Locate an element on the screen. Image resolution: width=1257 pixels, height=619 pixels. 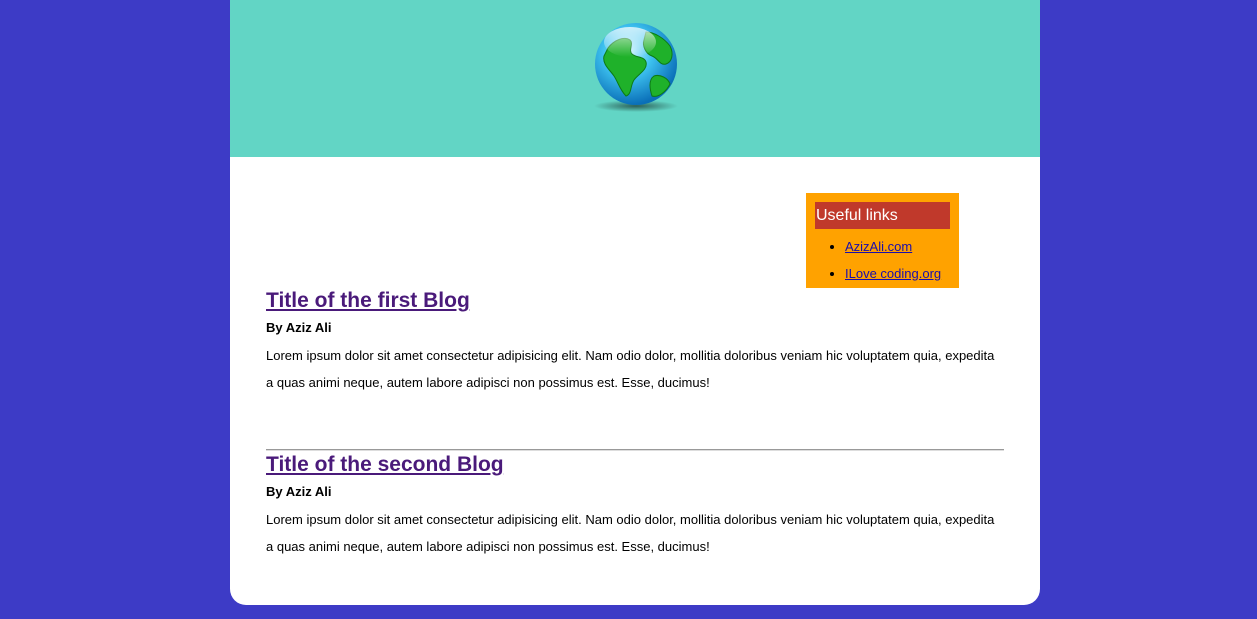
list-item: ILove coding.org is located at coordinates (897, 273).